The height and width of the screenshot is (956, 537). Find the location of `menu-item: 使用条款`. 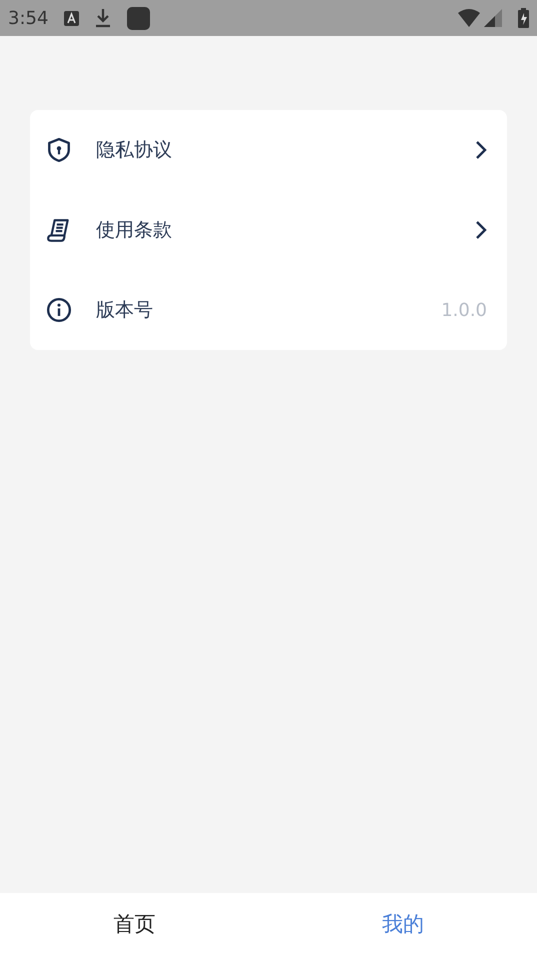

menu-item: 使用条款 is located at coordinates (268, 230).